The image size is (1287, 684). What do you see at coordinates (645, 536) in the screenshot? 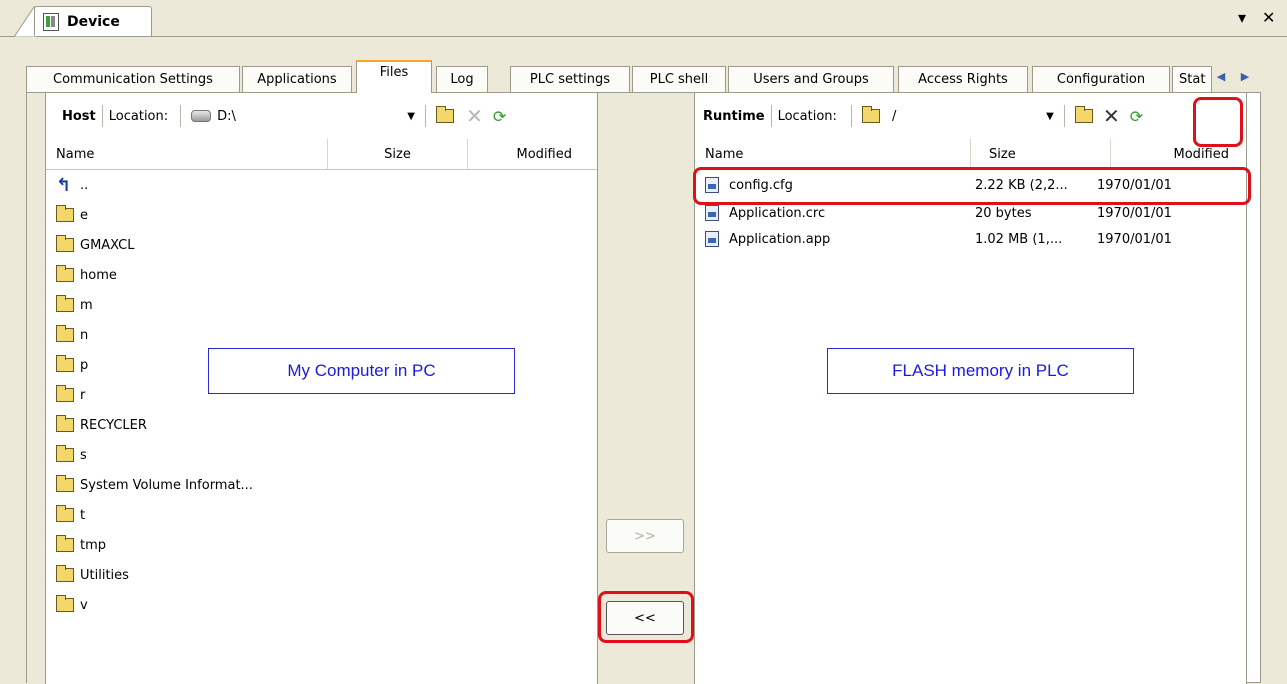
I see `copy-to-runtime-button: >>` at bounding box center [645, 536].